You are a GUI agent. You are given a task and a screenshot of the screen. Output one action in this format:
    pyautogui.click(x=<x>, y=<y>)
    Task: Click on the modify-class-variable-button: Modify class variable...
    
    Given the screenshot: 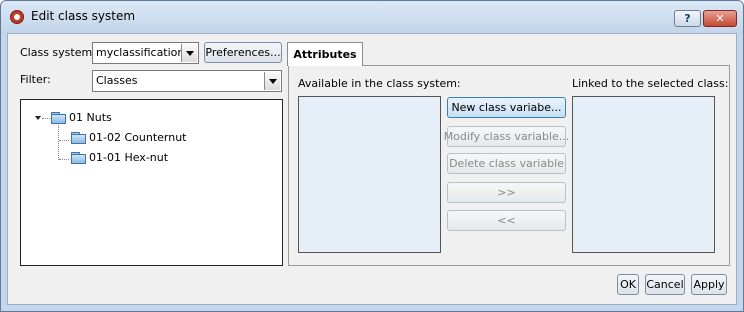 What is the action you would take?
    pyautogui.click(x=506, y=136)
    